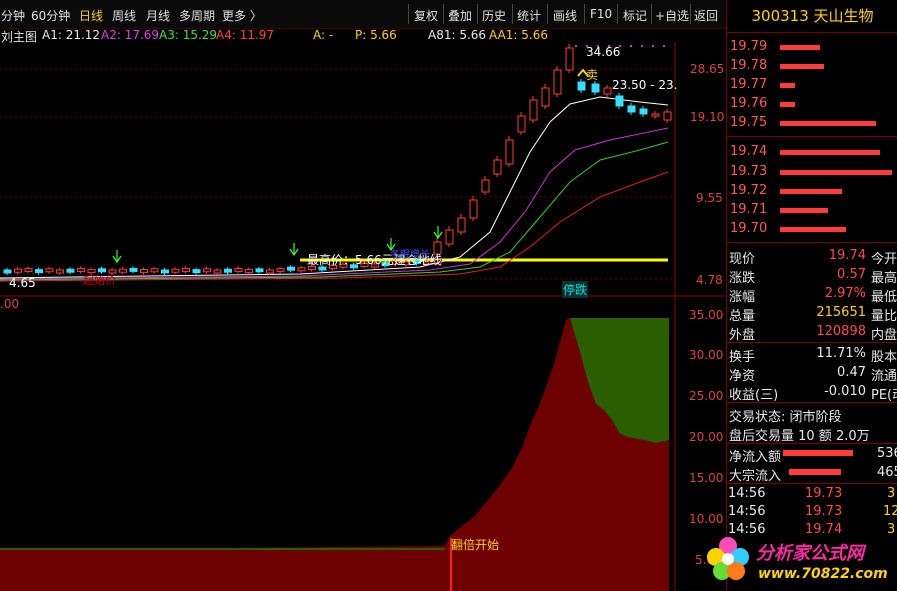  What do you see at coordinates (91, 15) in the screenshot?
I see `tab-daily: 日线` at bounding box center [91, 15].